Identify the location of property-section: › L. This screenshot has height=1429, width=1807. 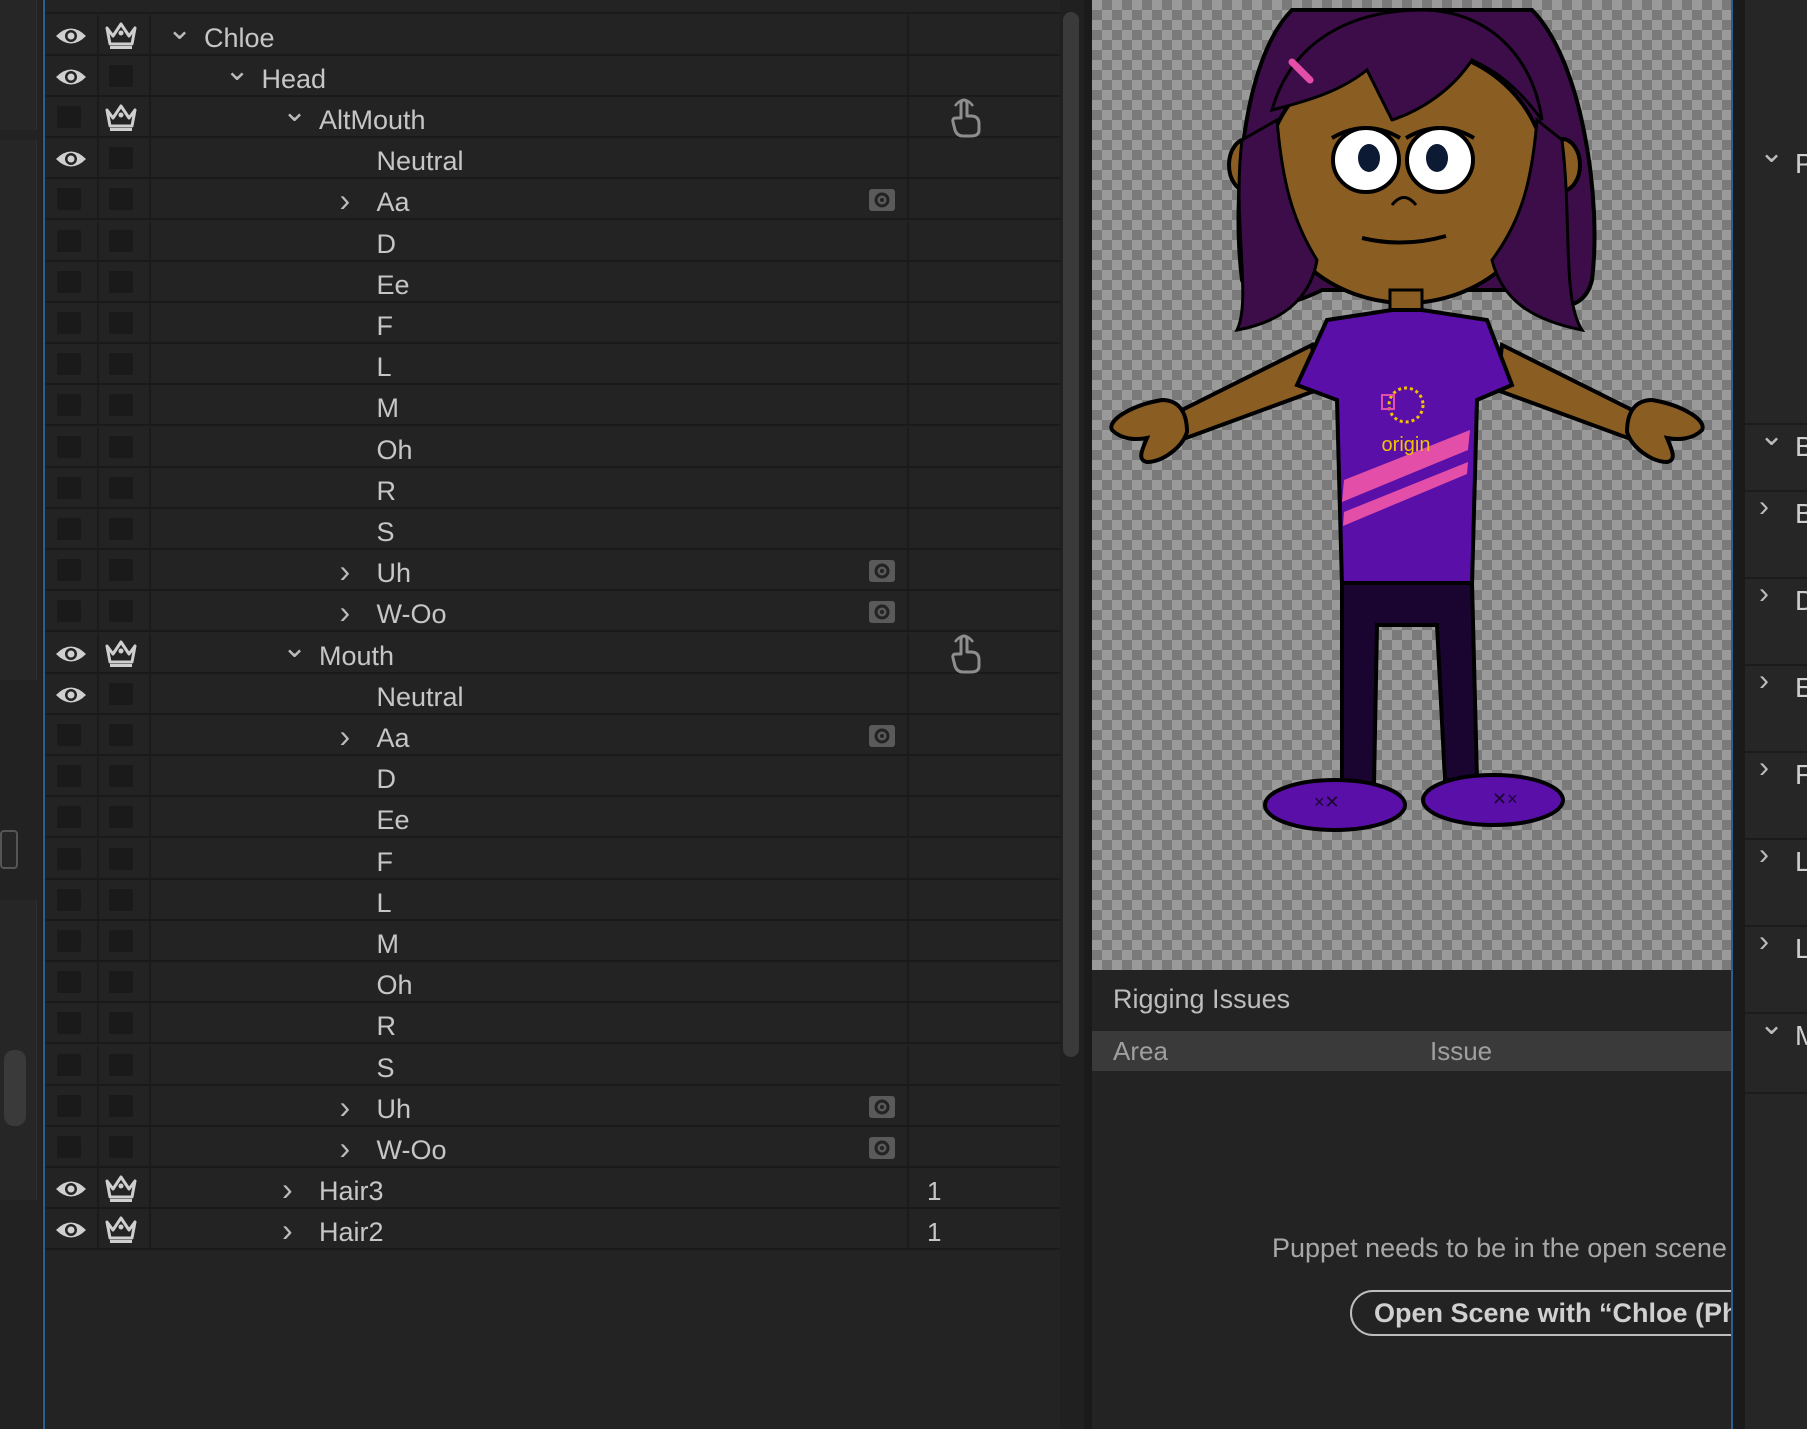
(1776, 969).